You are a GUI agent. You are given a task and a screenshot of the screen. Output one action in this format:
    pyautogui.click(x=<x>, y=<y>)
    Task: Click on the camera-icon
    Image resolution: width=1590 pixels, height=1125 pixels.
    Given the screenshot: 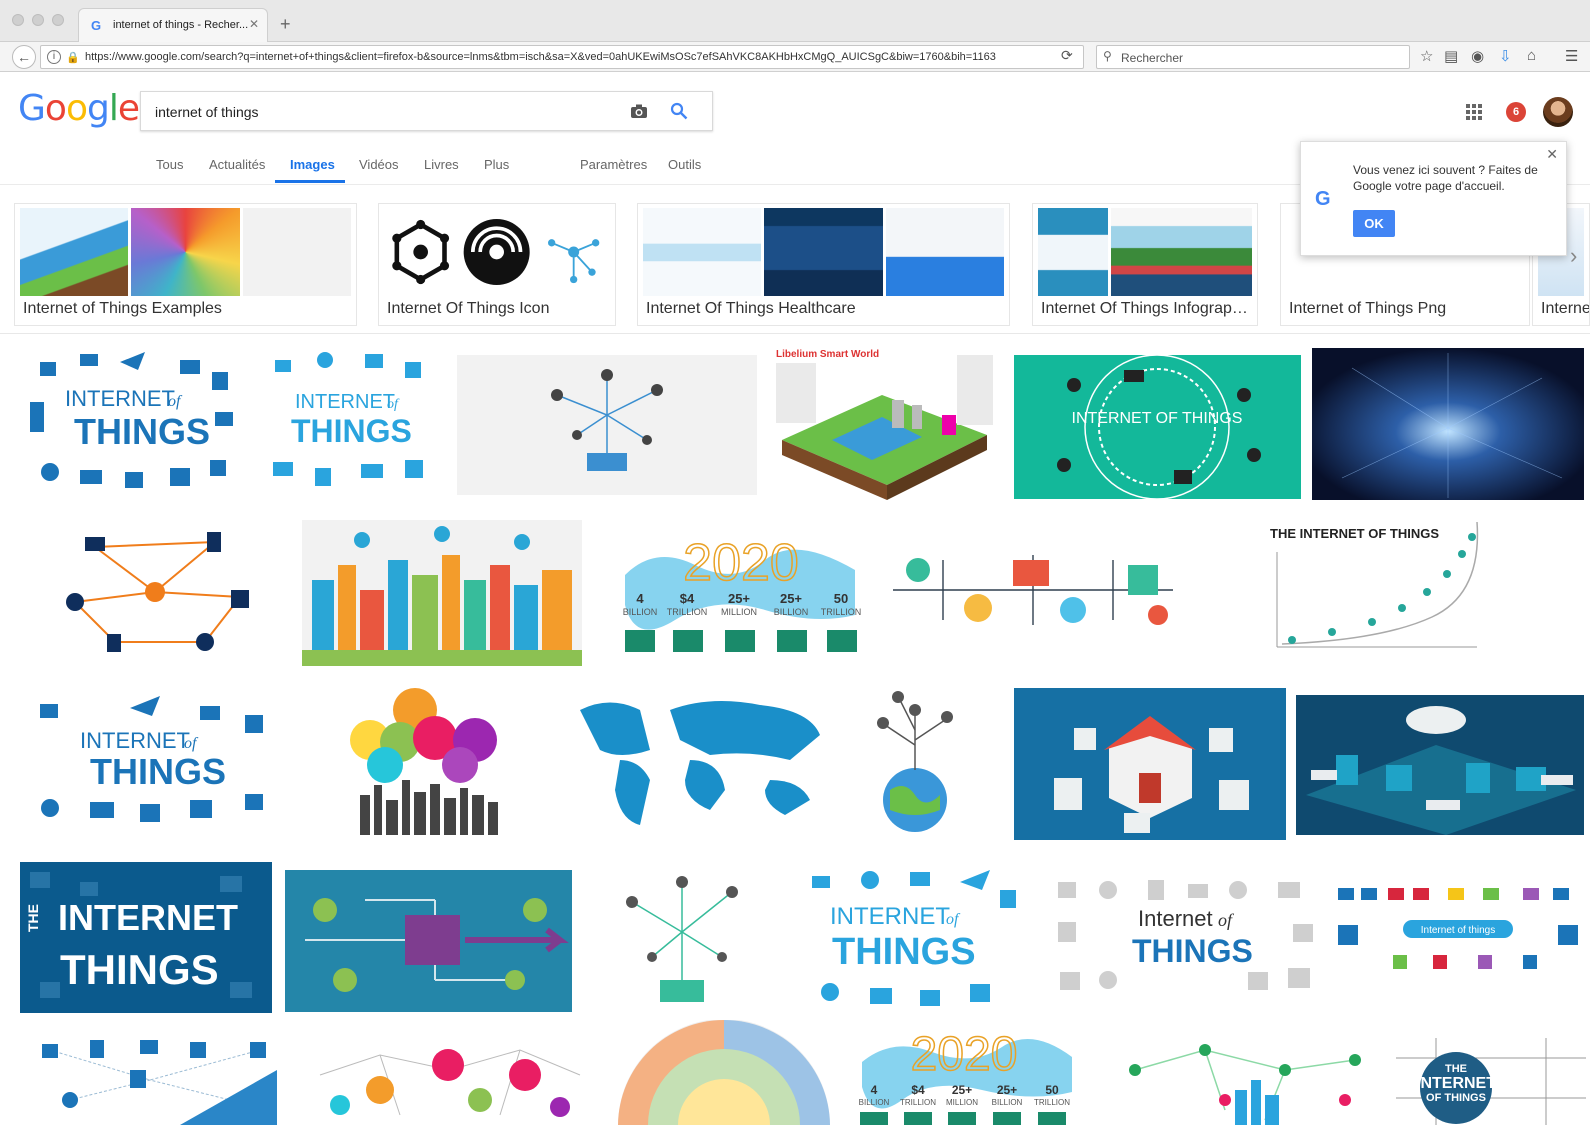 What is the action you would take?
    pyautogui.click(x=639, y=111)
    